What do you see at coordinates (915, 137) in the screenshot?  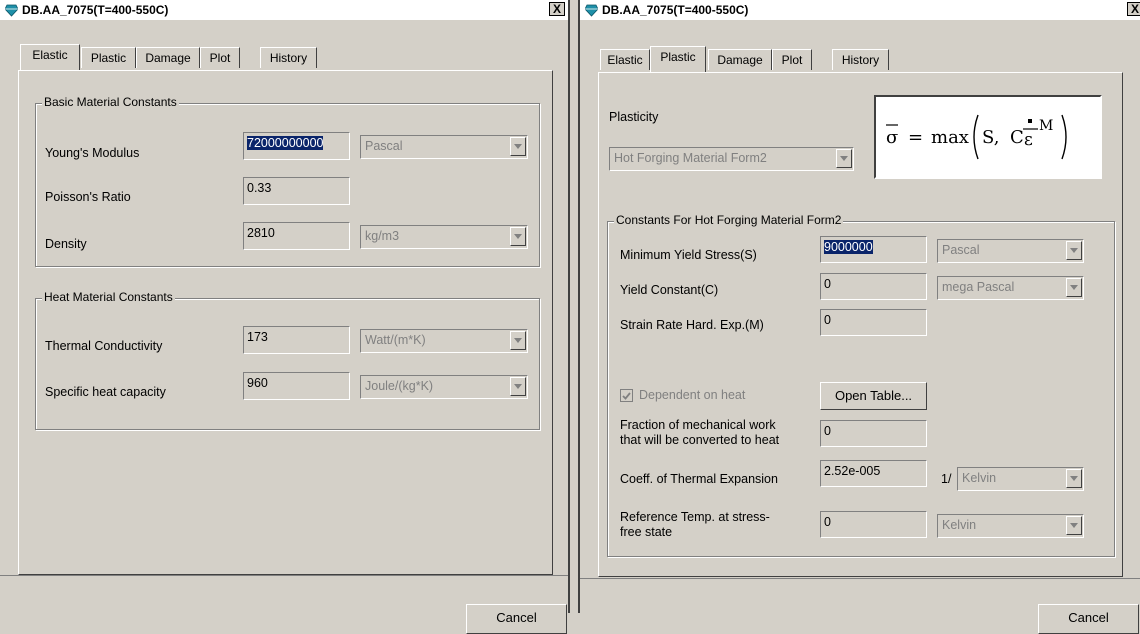 I see `formula-equals: =` at bounding box center [915, 137].